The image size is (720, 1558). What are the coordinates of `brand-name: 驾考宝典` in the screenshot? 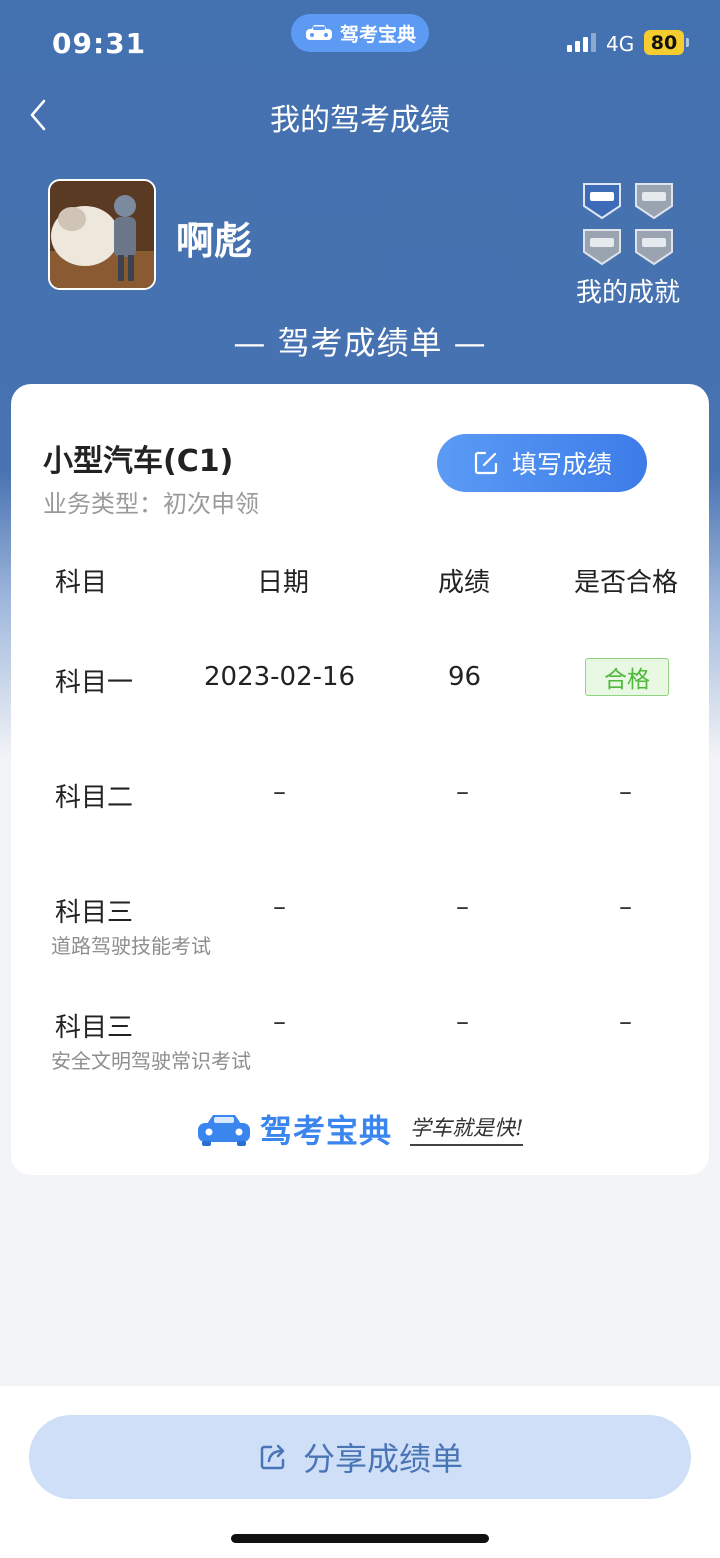 It's located at (326, 1131).